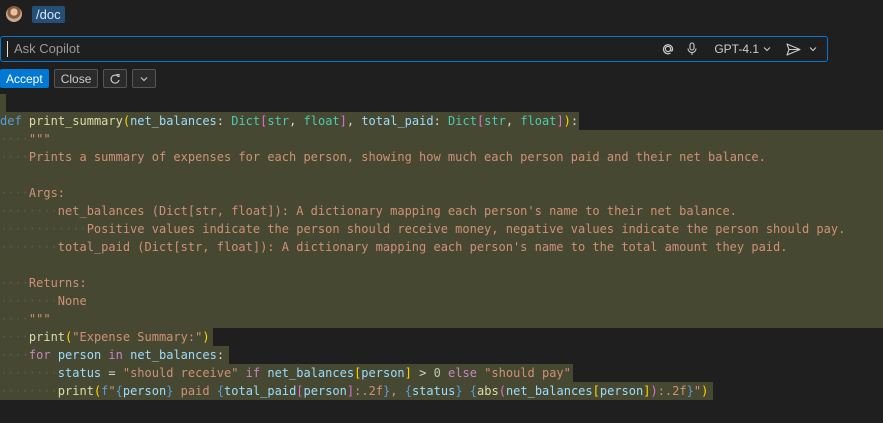  What do you see at coordinates (333, 49) in the screenshot?
I see `ask-copilot-input: Ask Copilot` at bounding box center [333, 49].